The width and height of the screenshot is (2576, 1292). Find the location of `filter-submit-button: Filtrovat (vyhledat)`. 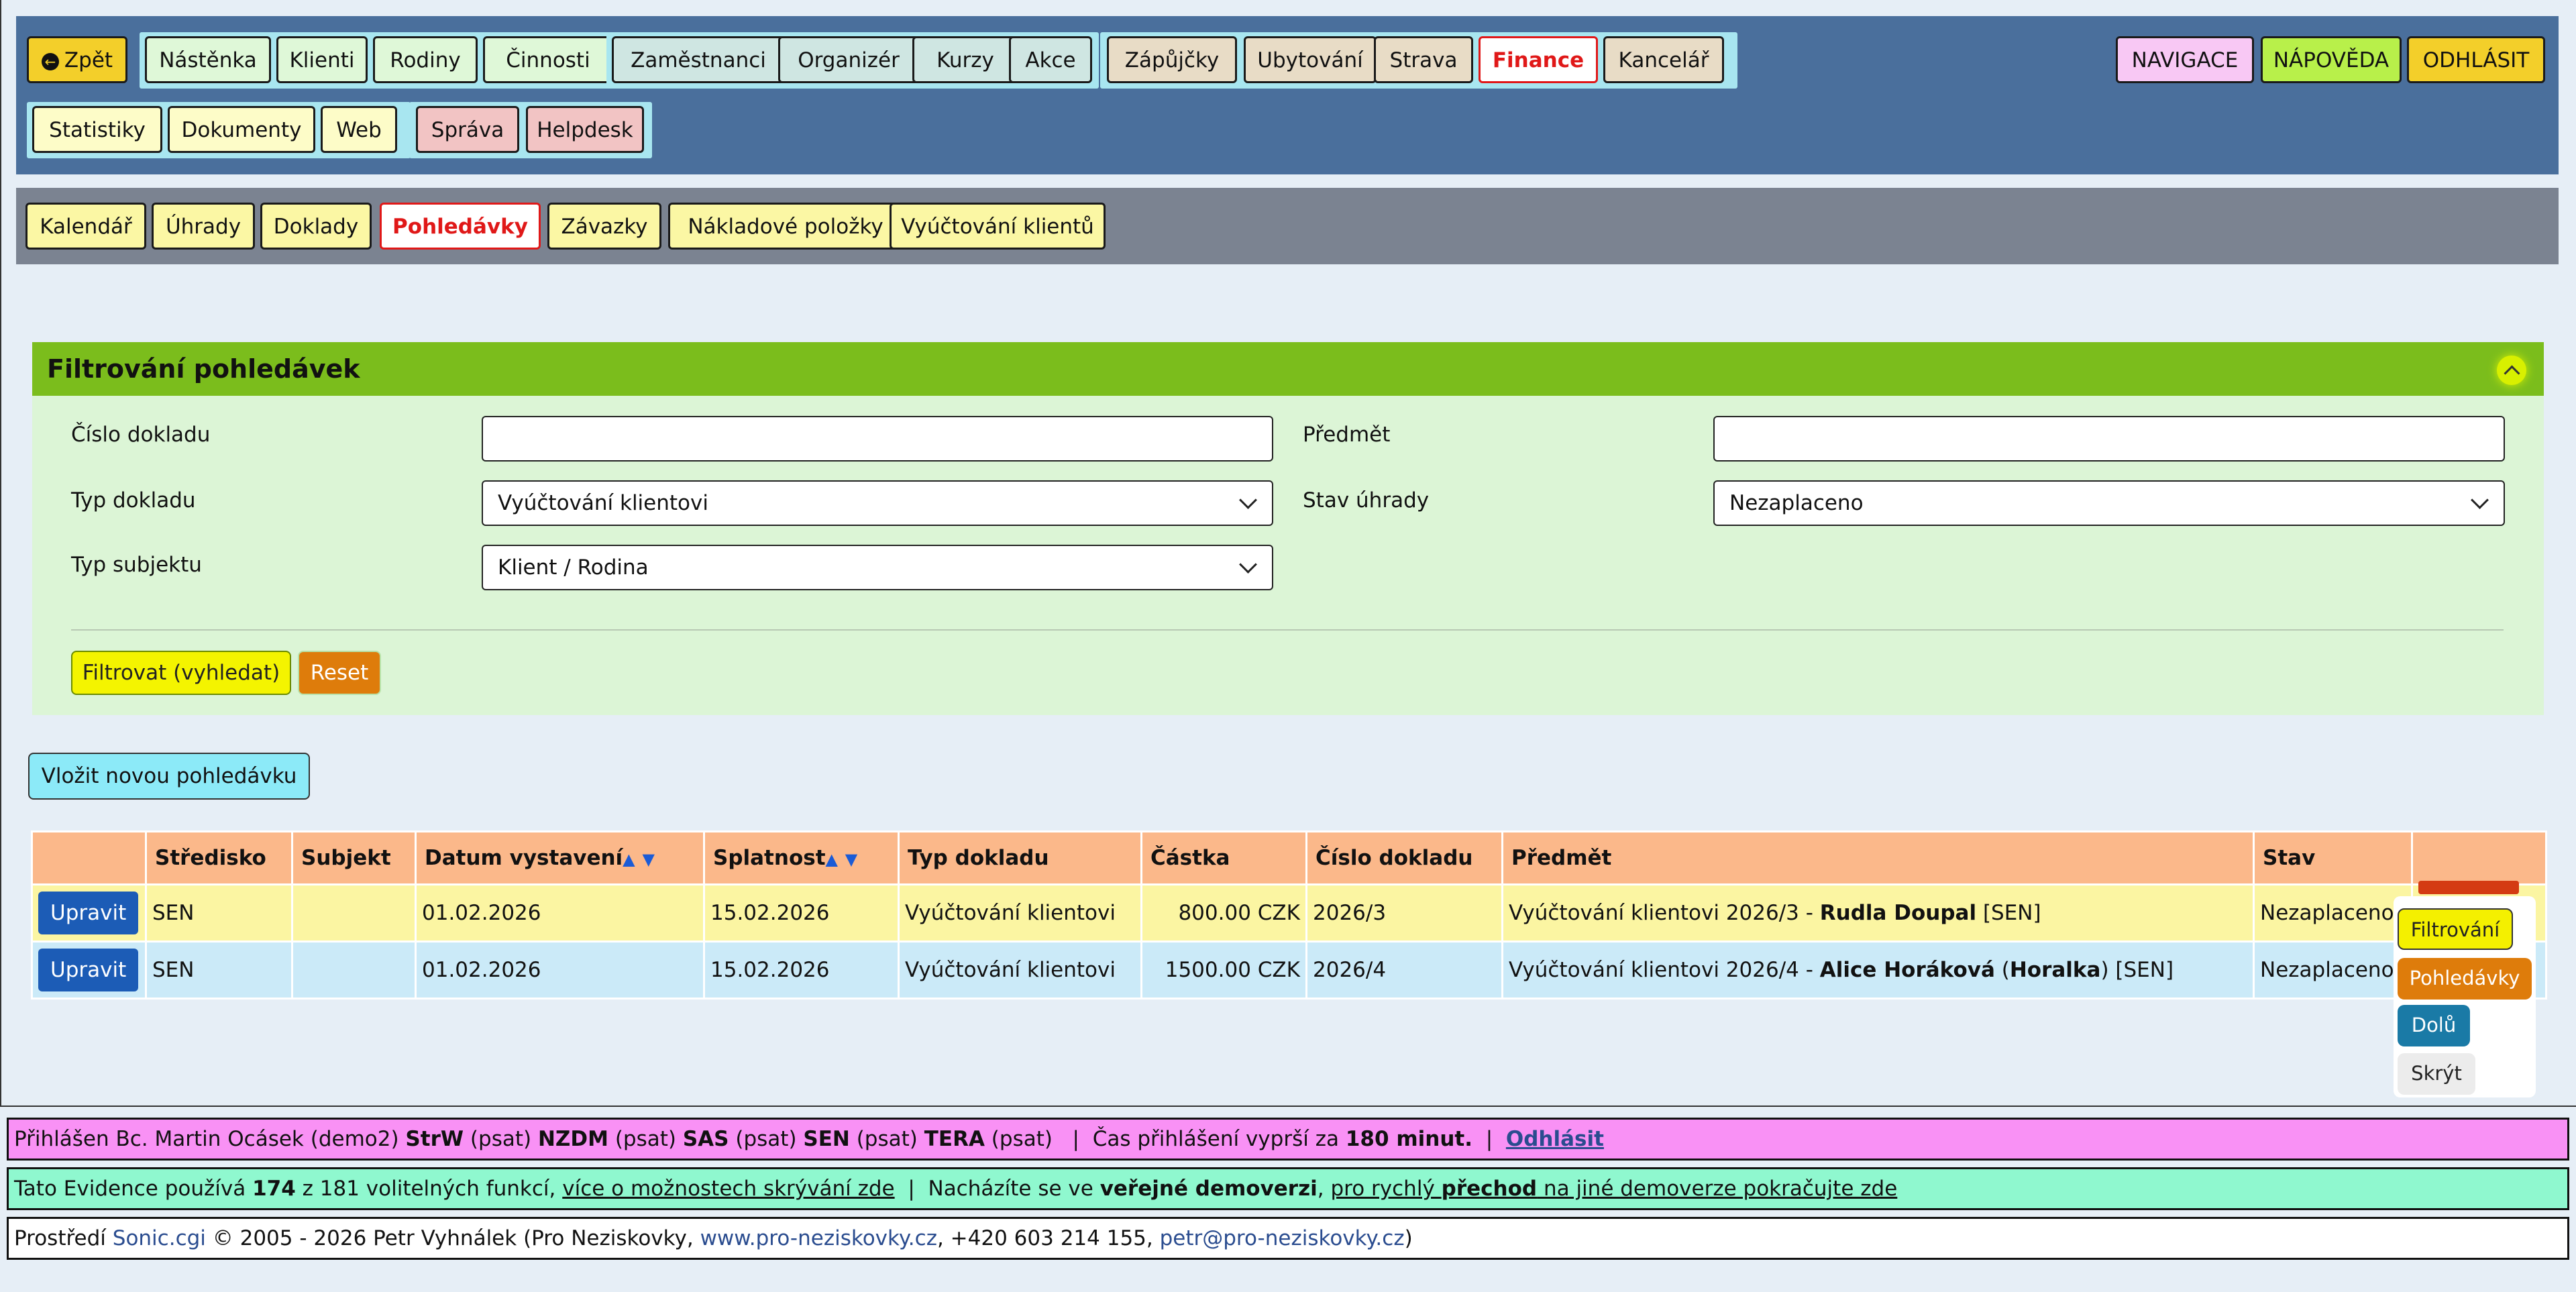

filter-submit-button: Filtrovat (vyhledat) is located at coordinates (181, 673).